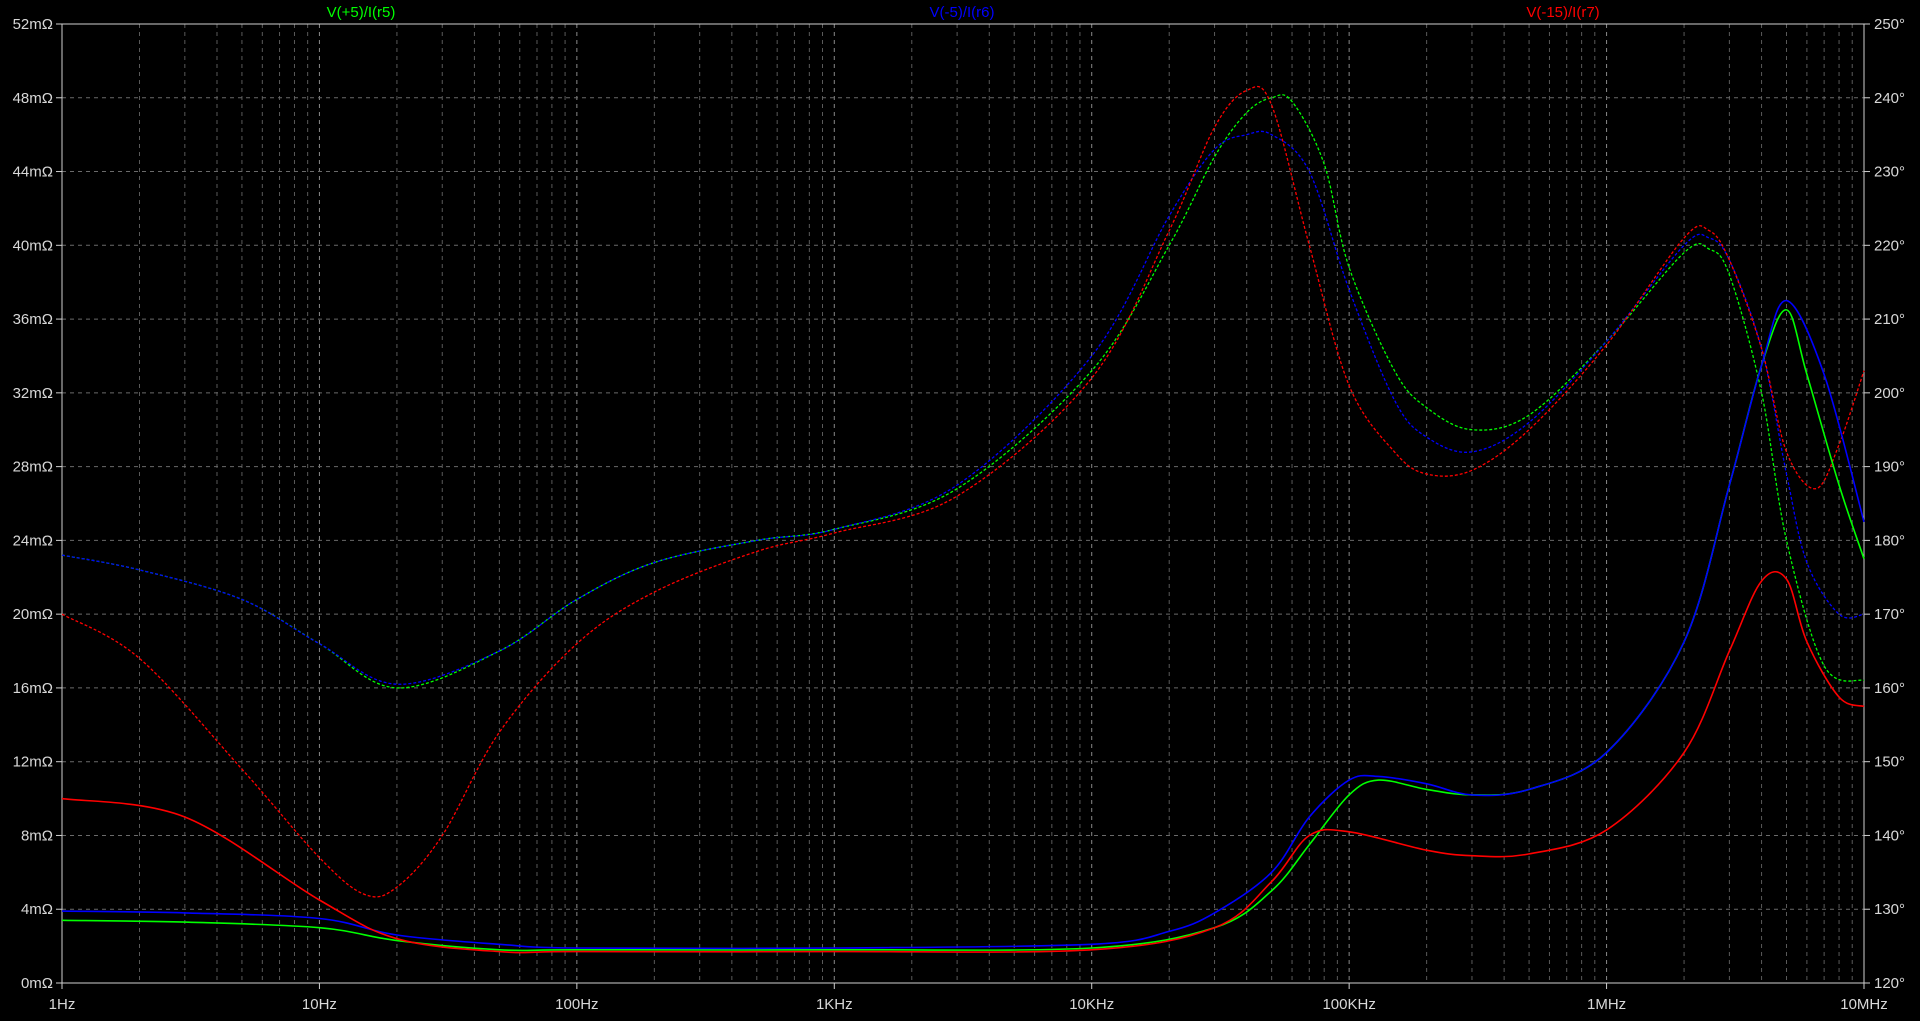 Image resolution: width=1920 pixels, height=1021 pixels. What do you see at coordinates (1889, 172) in the screenshot?
I see `right-tick-label: 230°` at bounding box center [1889, 172].